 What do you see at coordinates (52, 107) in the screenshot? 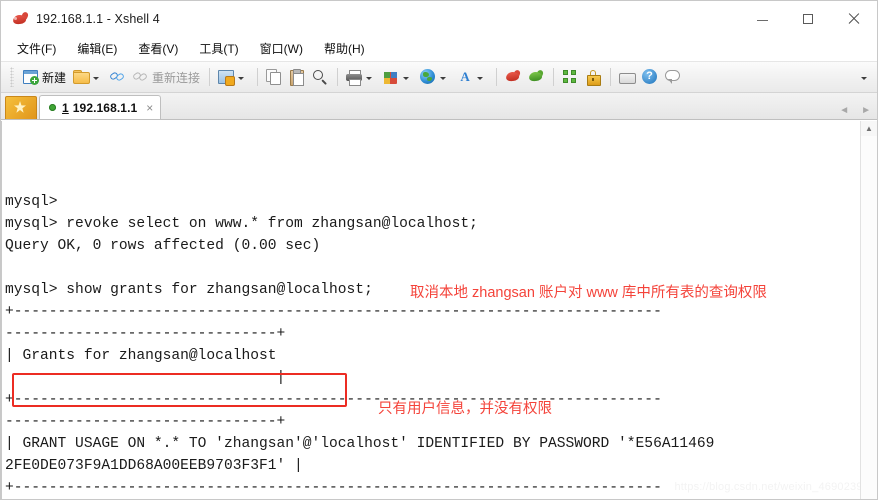
I see `connection-status-dot` at bounding box center [52, 107].